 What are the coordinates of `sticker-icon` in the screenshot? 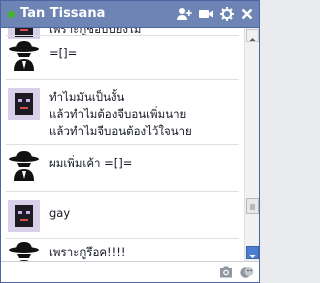 It's located at (247, 273).